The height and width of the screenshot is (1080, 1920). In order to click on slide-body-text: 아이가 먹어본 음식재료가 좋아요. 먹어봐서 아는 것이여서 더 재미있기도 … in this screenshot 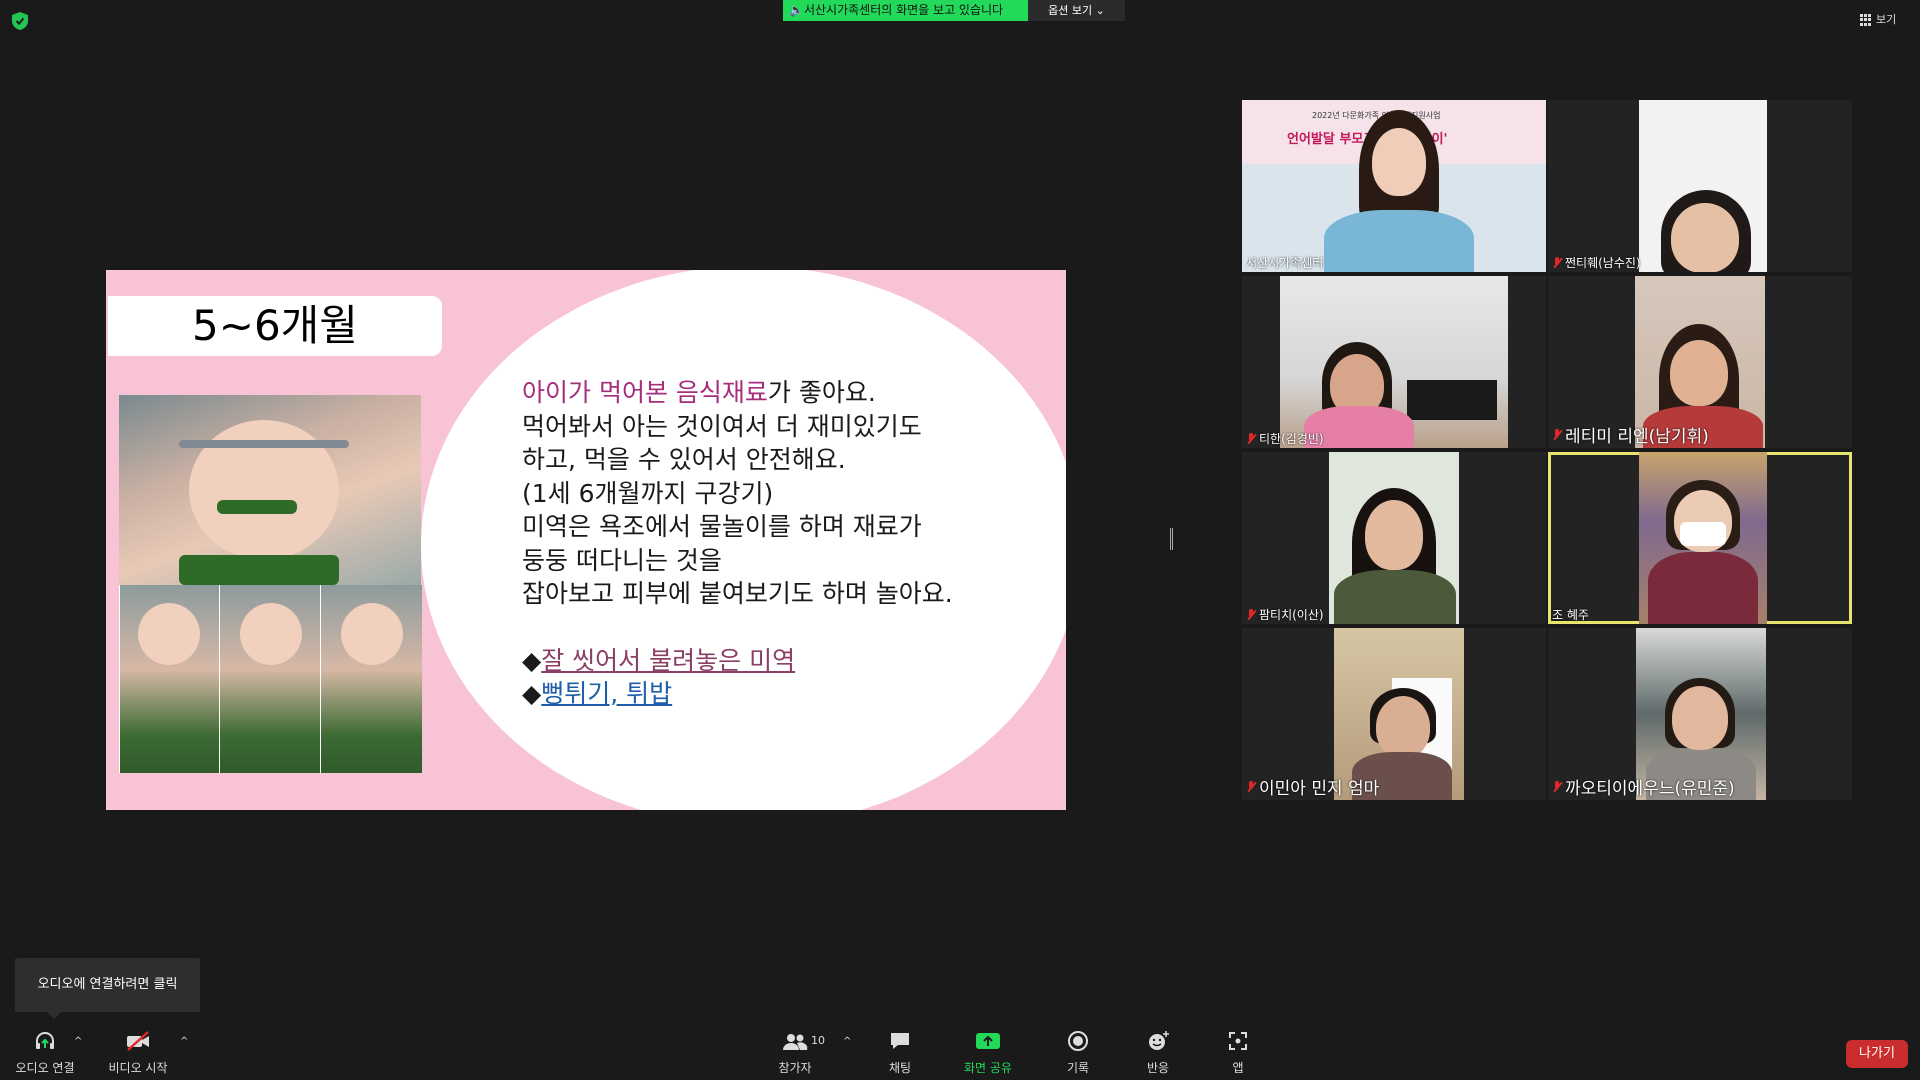, I will do `click(794, 543)`.